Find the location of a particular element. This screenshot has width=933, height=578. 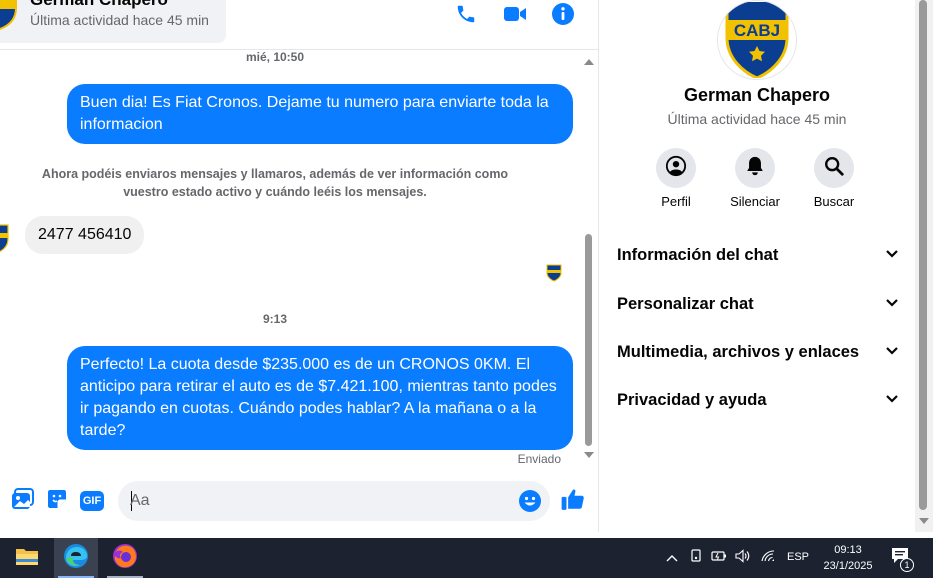

message-composer: GIF is located at coordinates (299, 501).